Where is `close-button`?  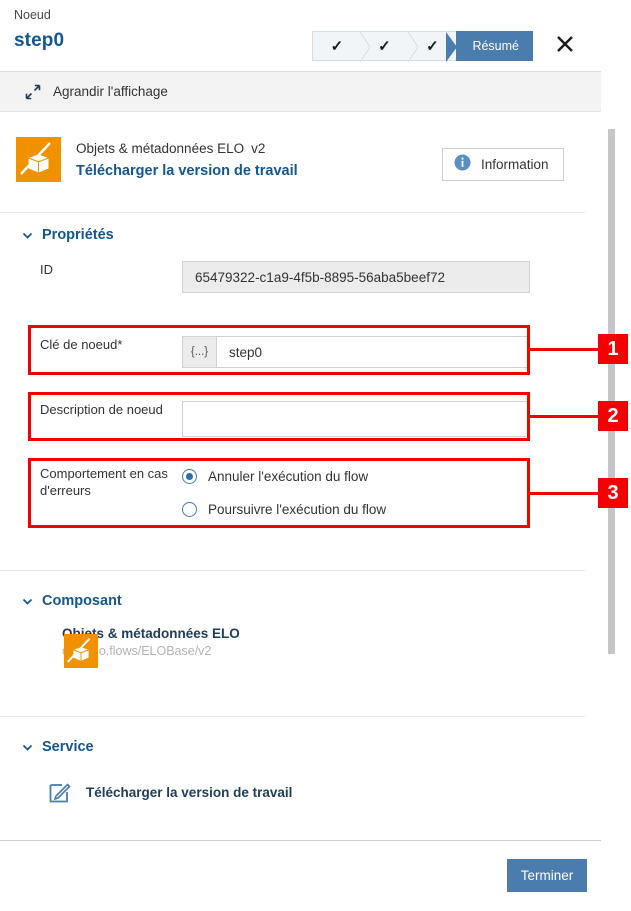
close-button is located at coordinates (565, 46).